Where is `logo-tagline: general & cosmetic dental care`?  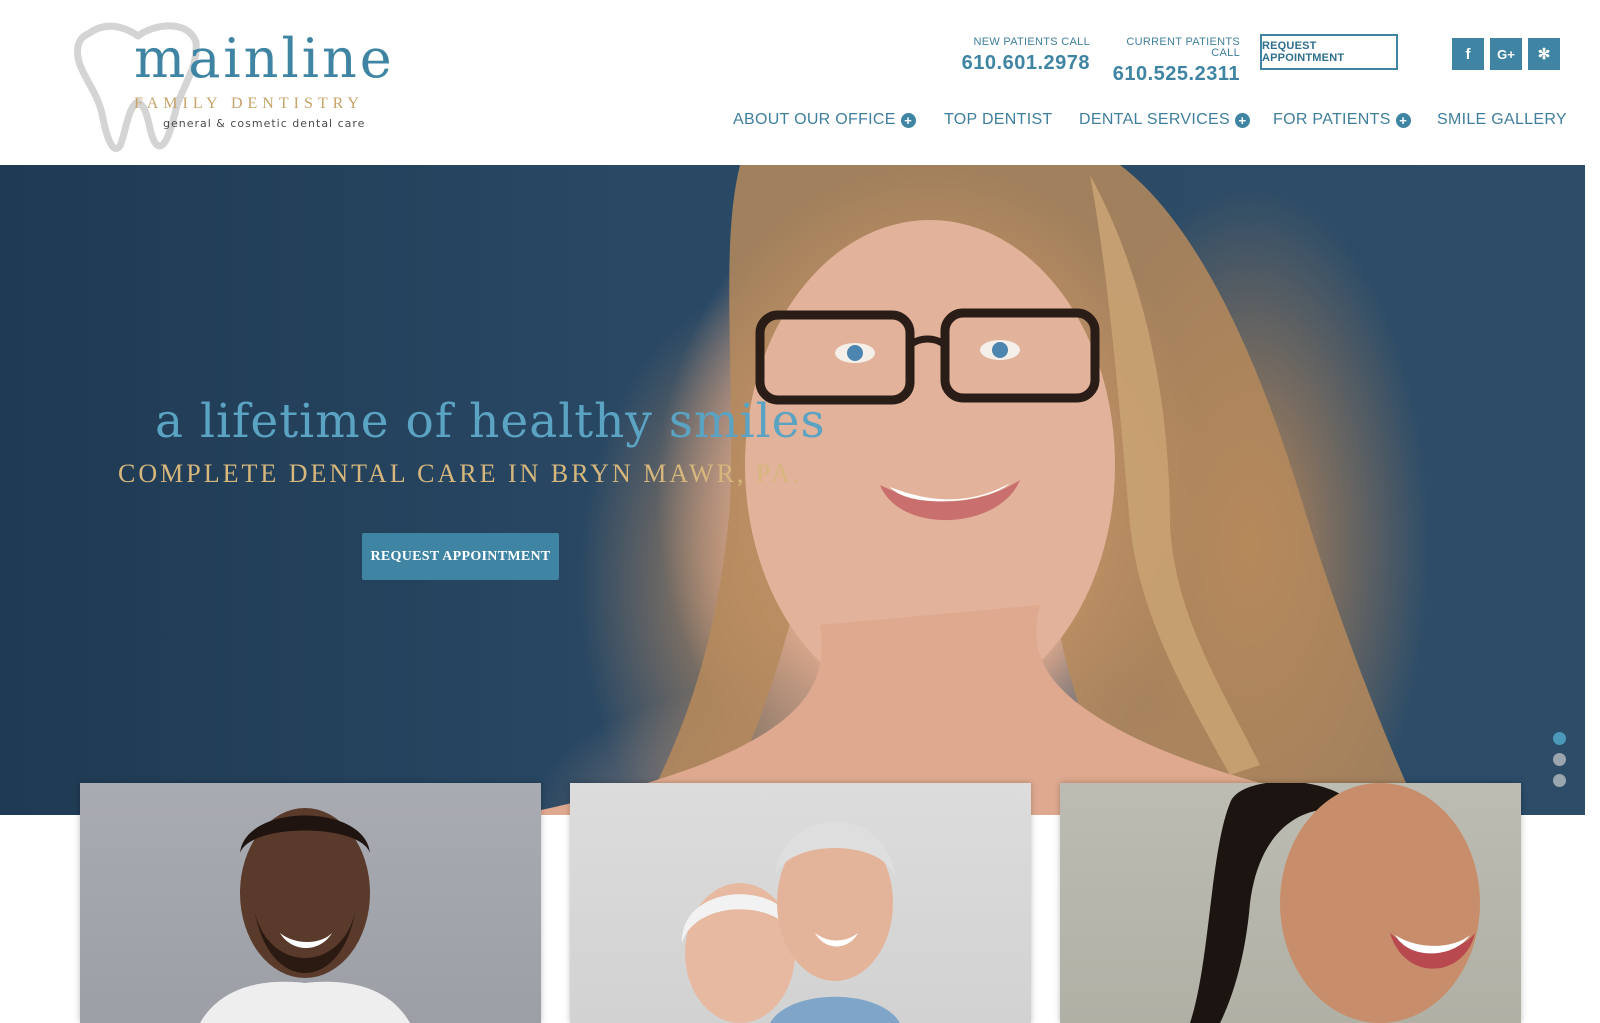
logo-tagline: general & cosmetic dental care is located at coordinates (264, 123).